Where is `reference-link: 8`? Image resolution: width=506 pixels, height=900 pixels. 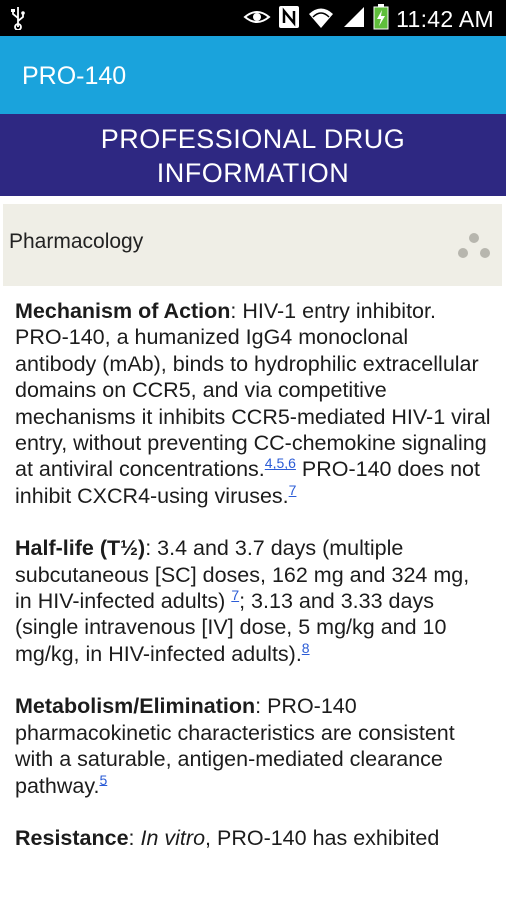 reference-link: 8 is located at coordinates (306, 648).